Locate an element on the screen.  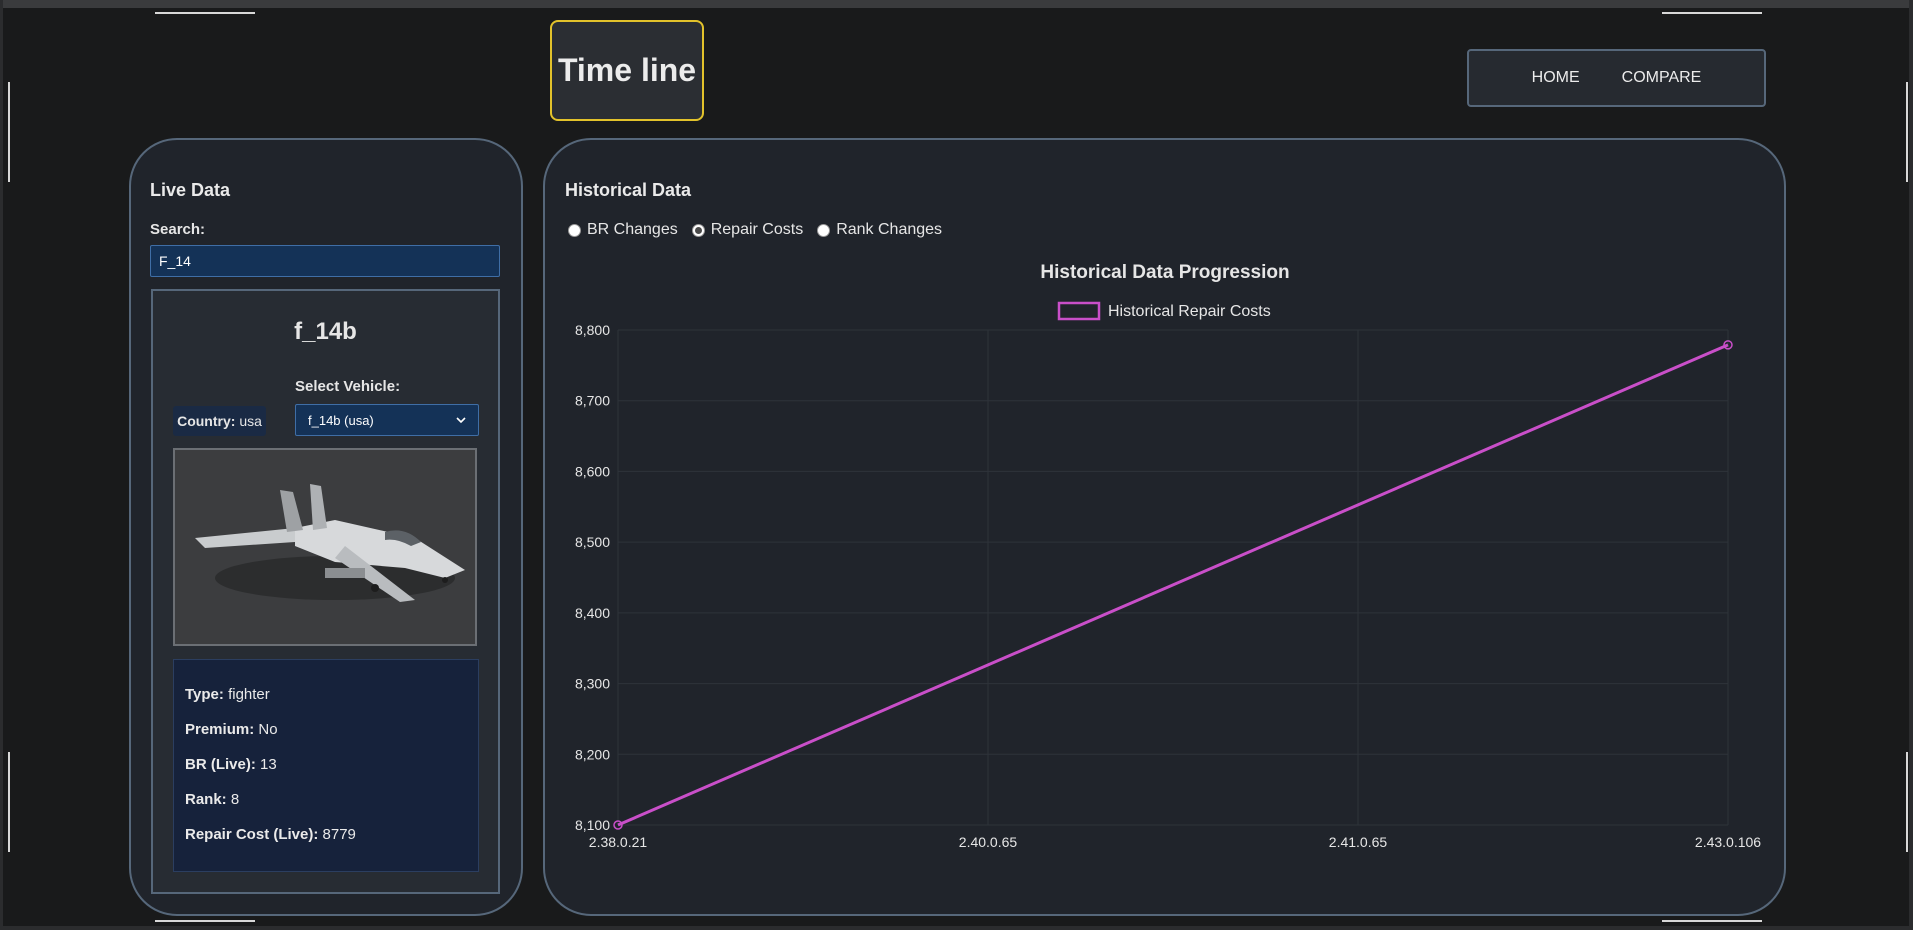
stat-value: No is located at coordinates (268, 729).